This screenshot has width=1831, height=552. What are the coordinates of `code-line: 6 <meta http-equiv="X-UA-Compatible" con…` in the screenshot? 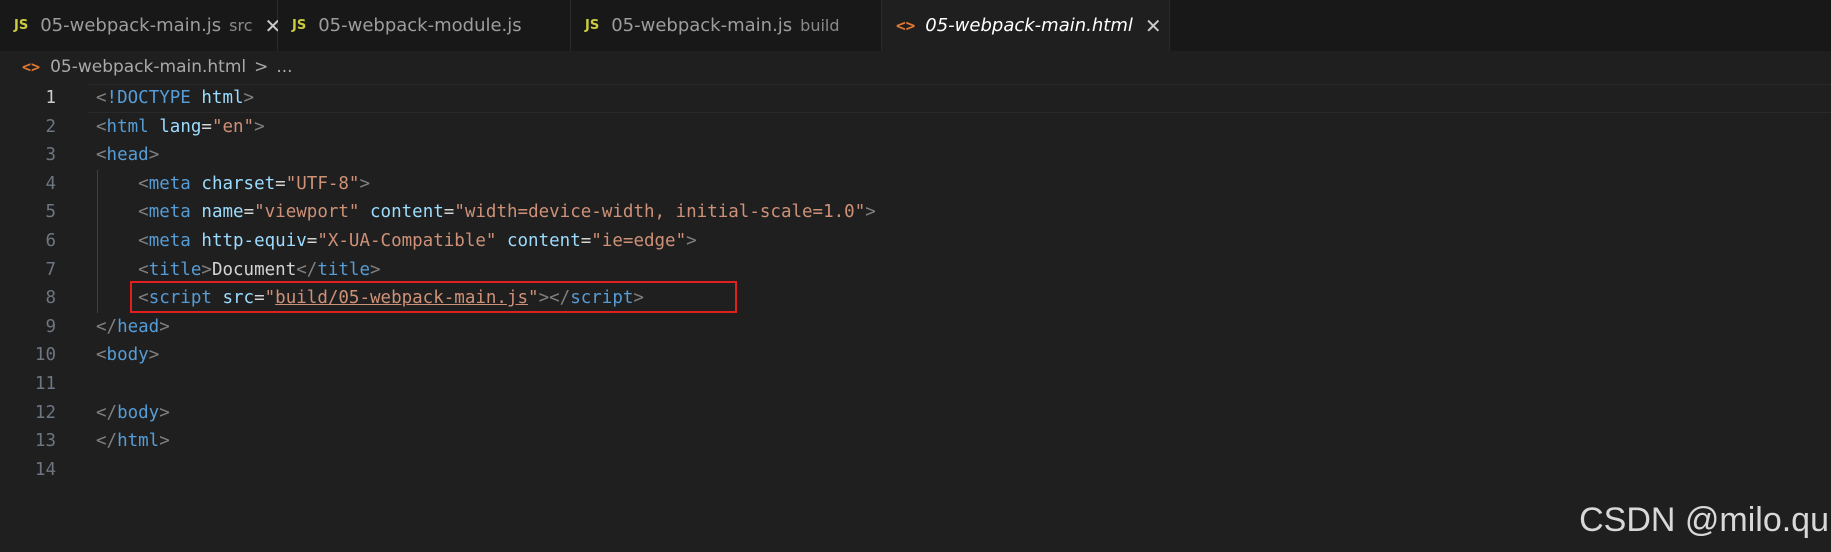 It's located at (915, 241).